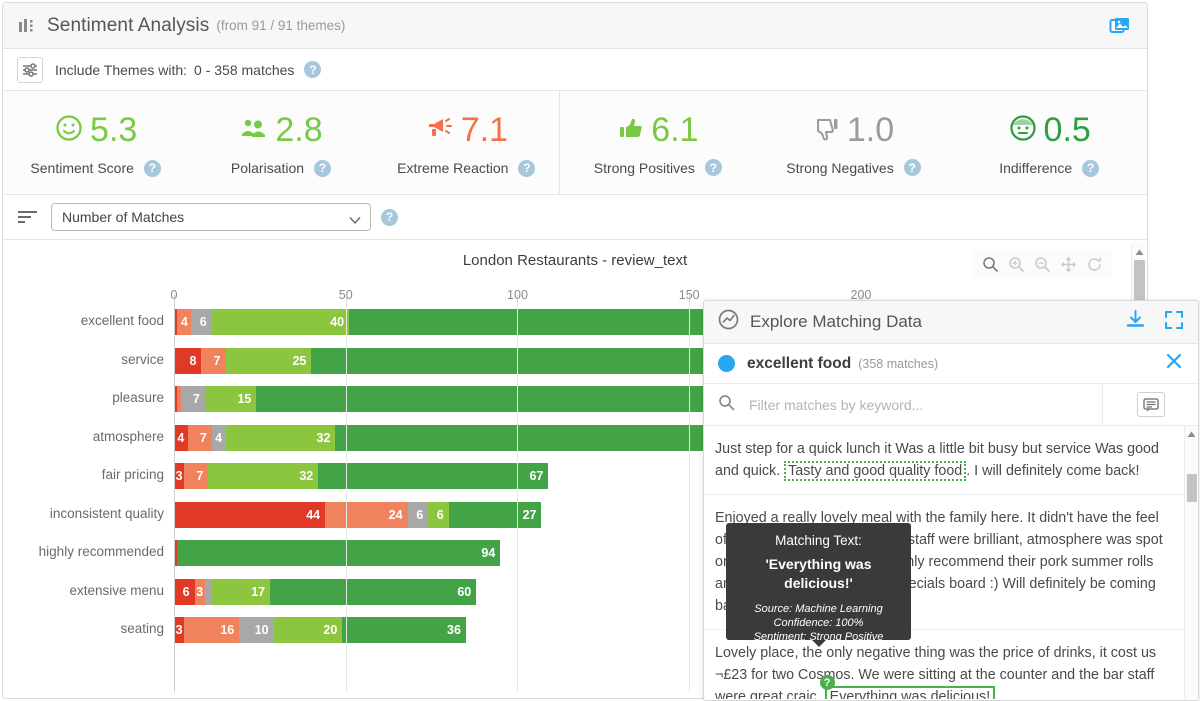  I want to click on chart-gridline, so click(346, 497).